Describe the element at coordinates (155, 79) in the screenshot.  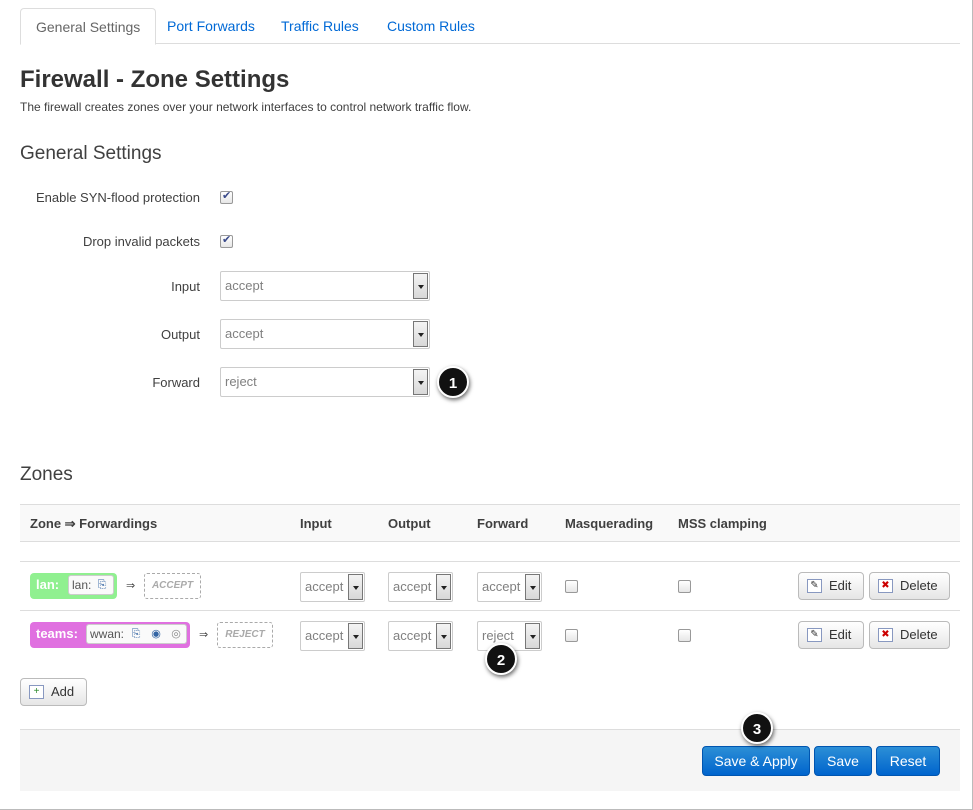
I see `page-title: Firewall - Zone Settings` at that location.